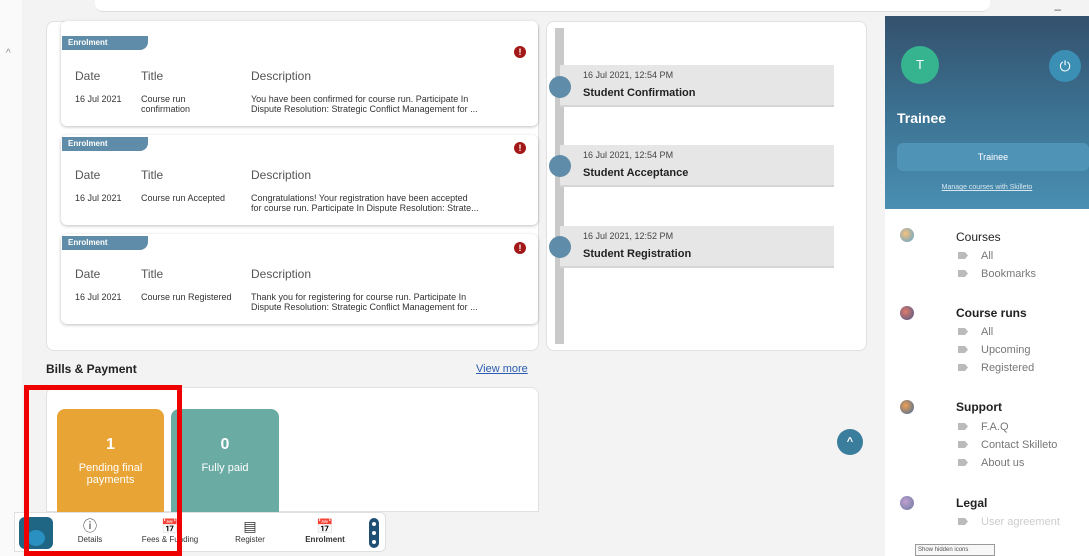 Image resolution: width=1089 pixels, height=556 pixels. I want to click on hidden-icons-tooltip: Show hidden icons, so click(955, 550).